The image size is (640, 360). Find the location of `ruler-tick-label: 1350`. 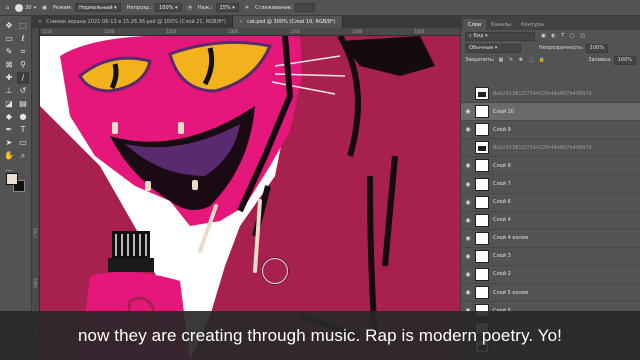

ruler-tick-label: 1350 is located at coordinates (295, 31).